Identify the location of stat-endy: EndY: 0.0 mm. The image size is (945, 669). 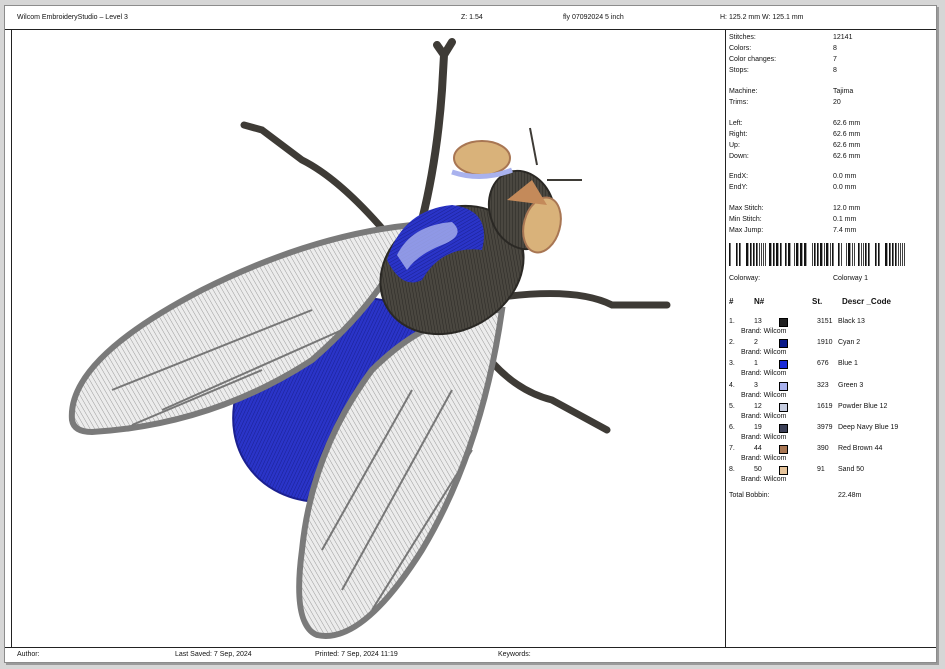
(793, 187).